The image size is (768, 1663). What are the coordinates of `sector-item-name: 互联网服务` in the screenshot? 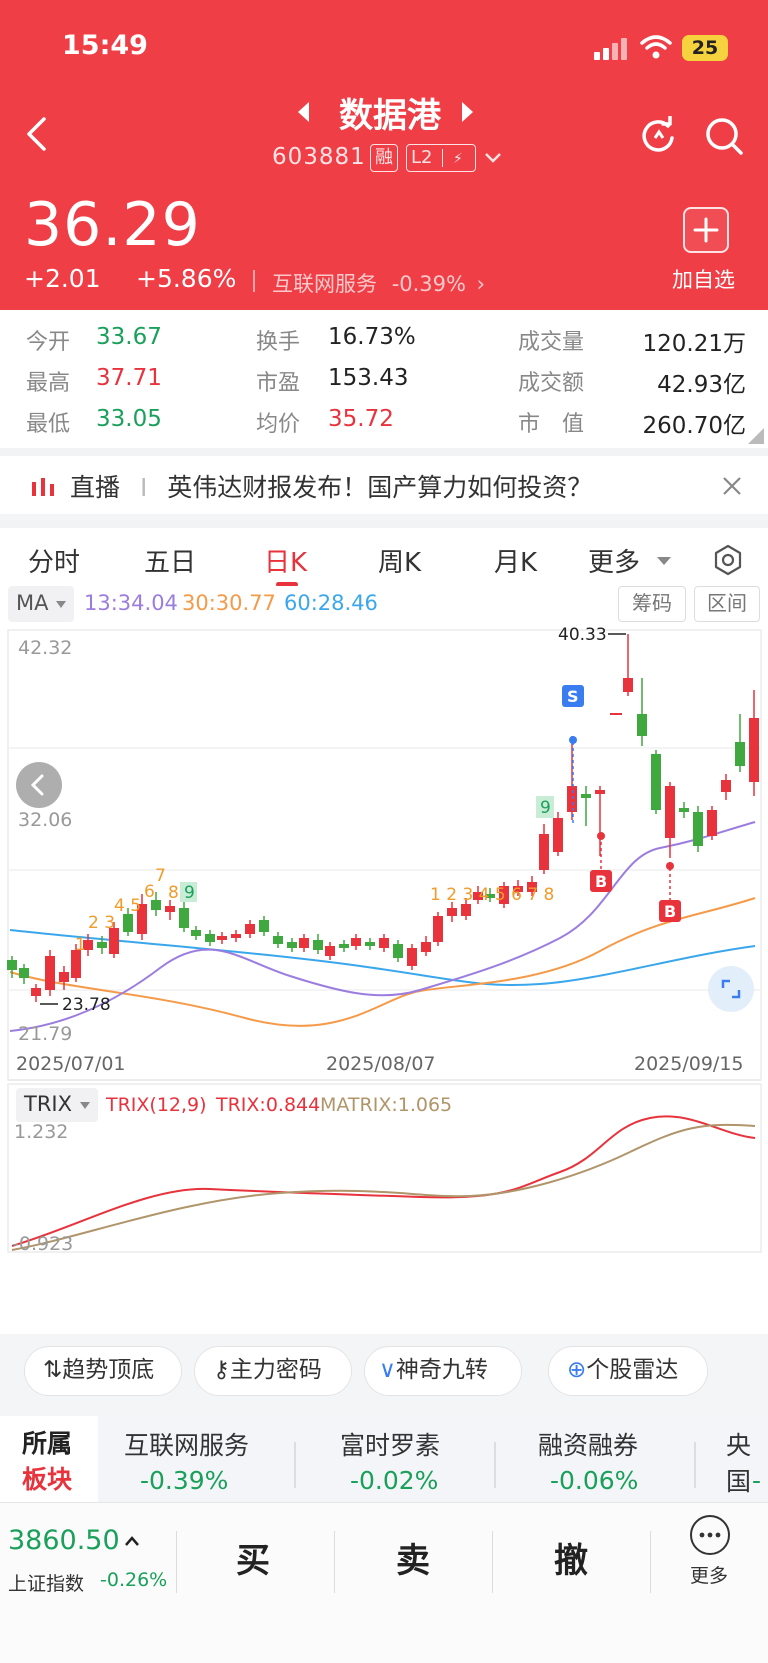 It's located at (186, 1444).